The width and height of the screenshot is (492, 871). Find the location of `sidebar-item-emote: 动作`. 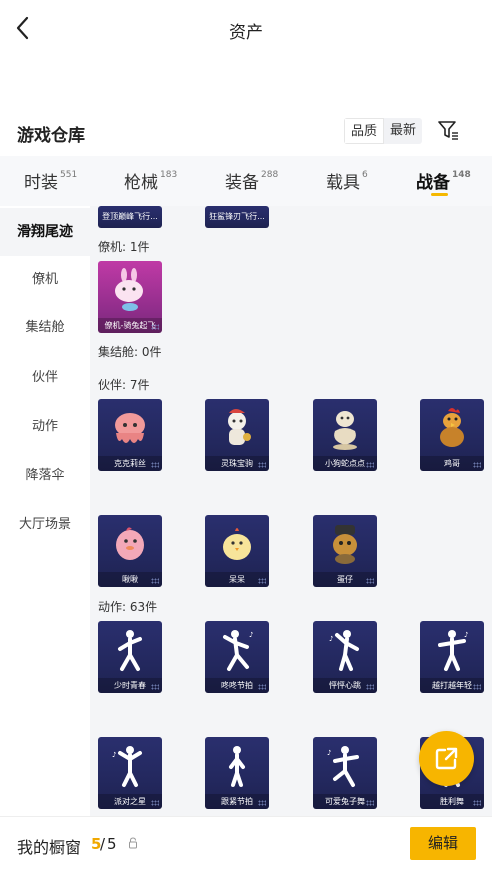

sidebar-item-emote: 动作 is located at coordinates (45, 427).